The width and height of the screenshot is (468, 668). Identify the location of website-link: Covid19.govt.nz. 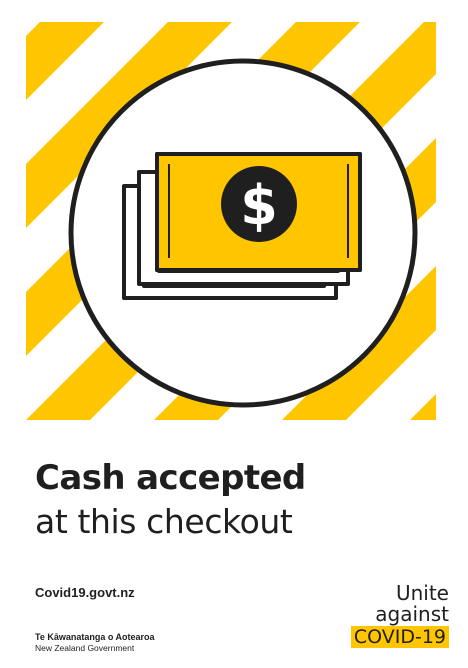
(85, 592).